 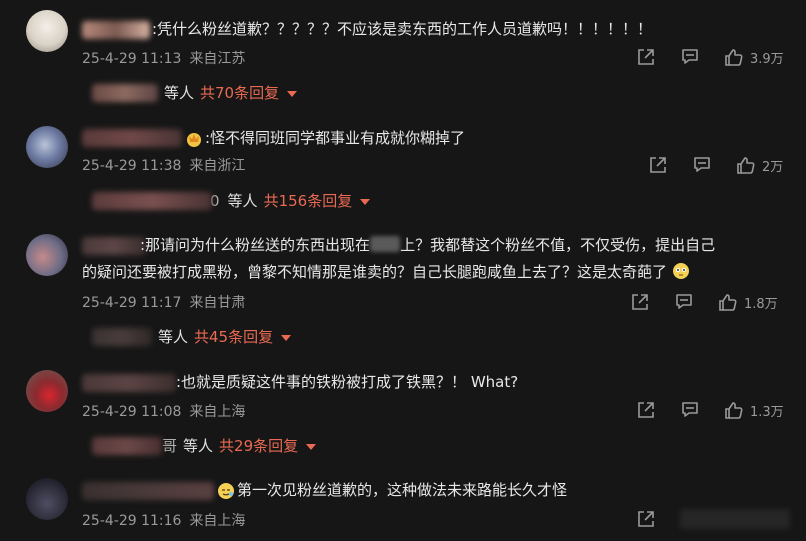 I want to click on comment-date: 25-4-29 11:16, so click(x=132, y=521).